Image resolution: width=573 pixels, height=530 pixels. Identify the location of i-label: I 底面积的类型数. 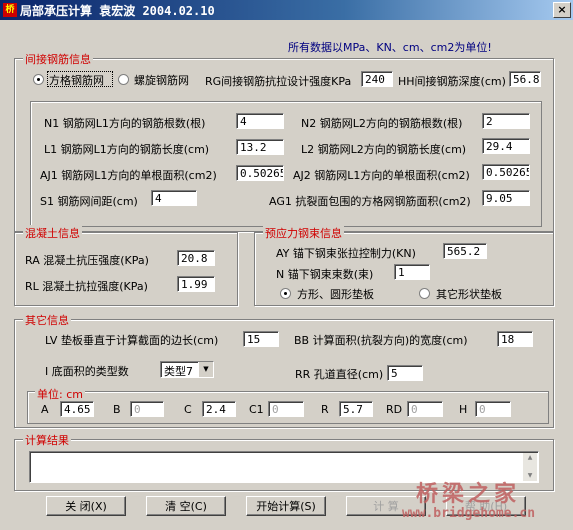
(87, 371).